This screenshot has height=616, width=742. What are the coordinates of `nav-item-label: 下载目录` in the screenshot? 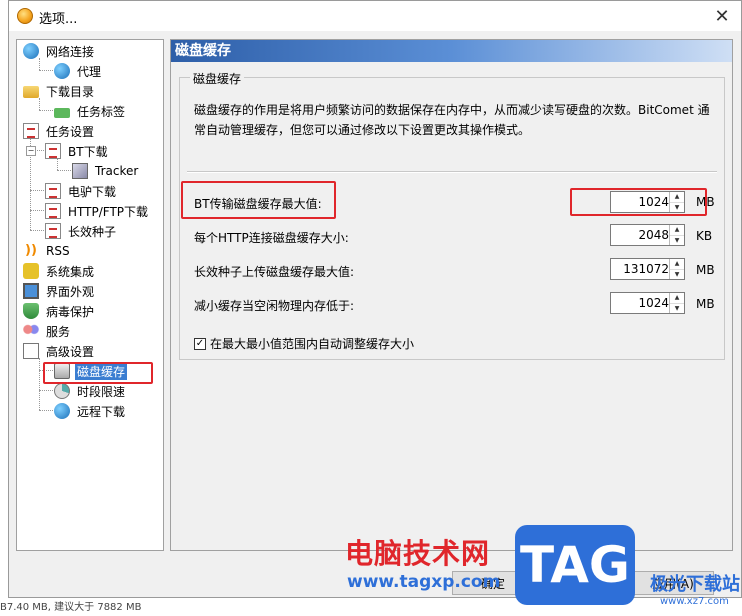 It's located at (70, 91).